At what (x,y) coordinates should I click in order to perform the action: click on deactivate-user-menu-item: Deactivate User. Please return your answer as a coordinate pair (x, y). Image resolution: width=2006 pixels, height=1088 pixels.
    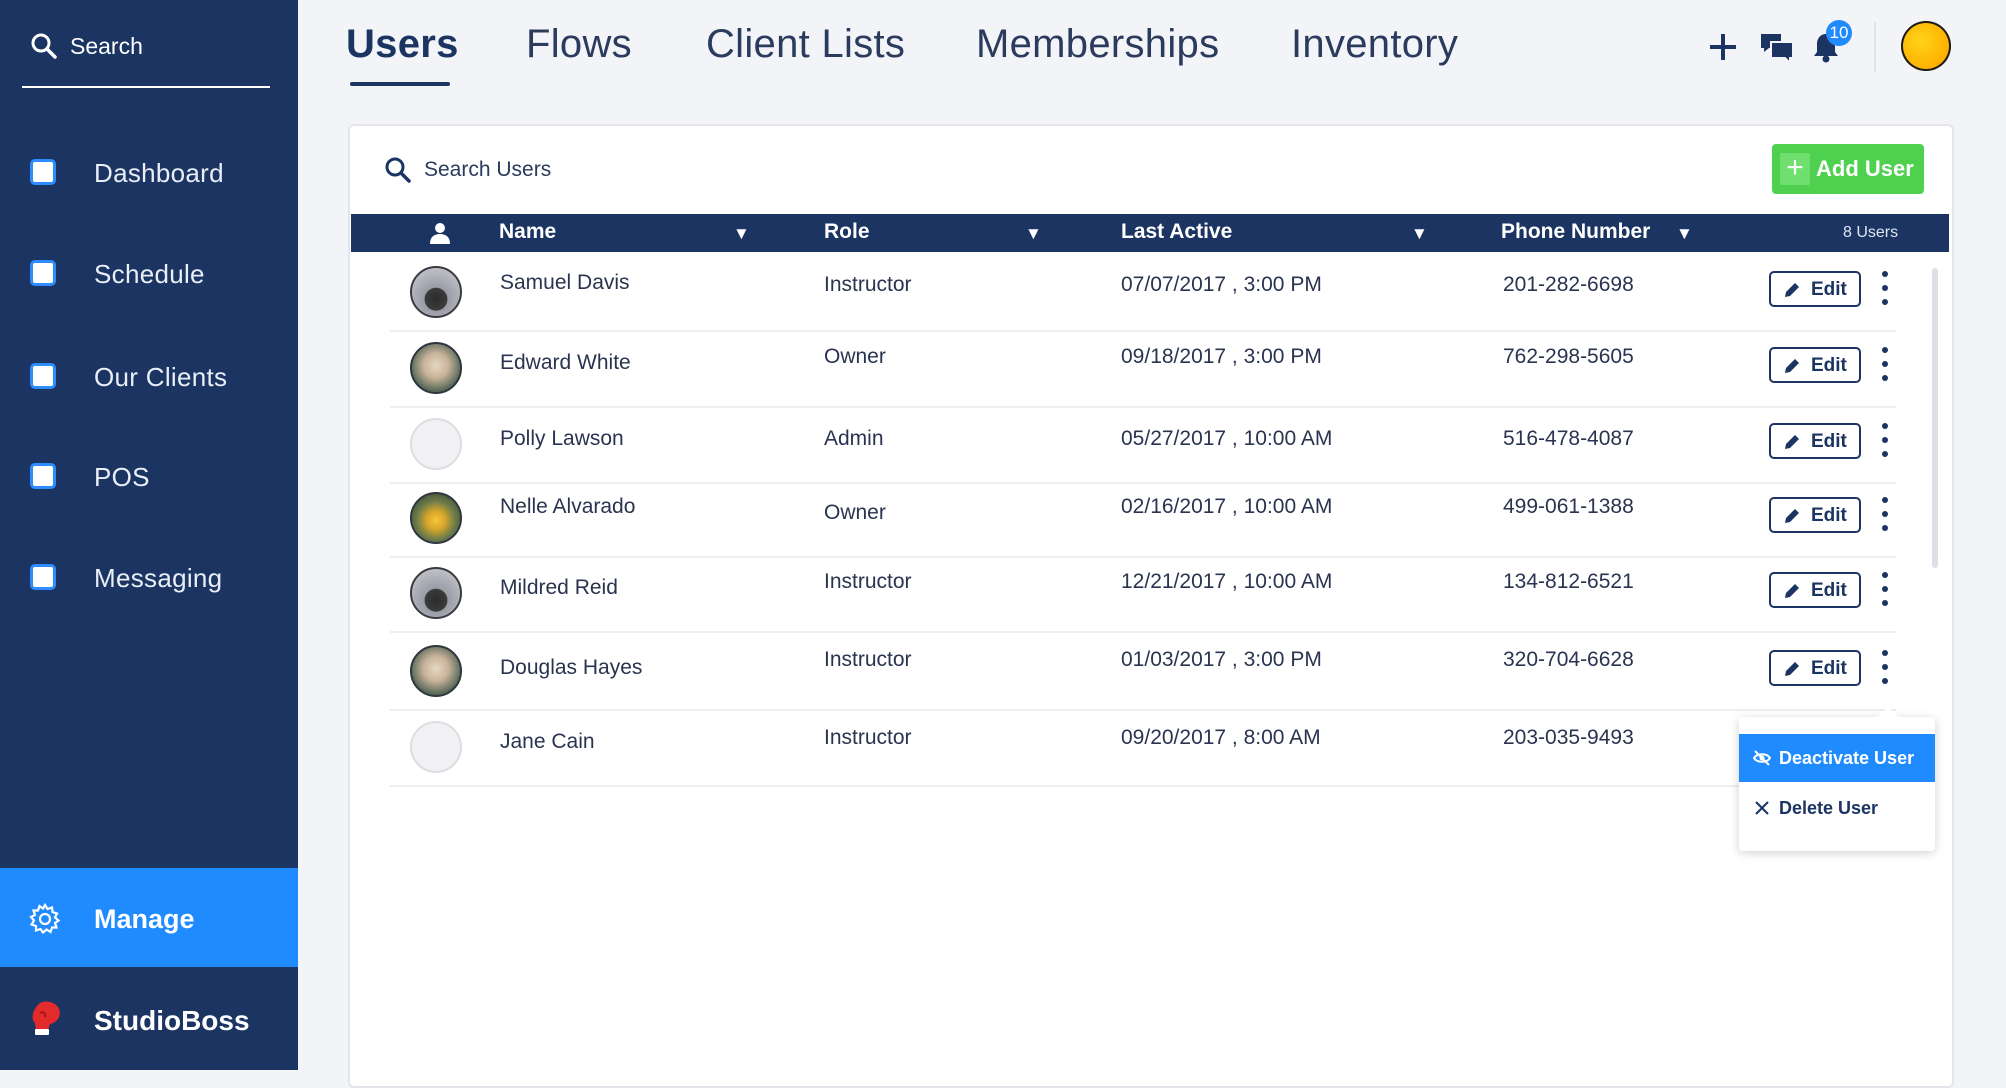
    Looking at the image, I should click on (1837, 758).